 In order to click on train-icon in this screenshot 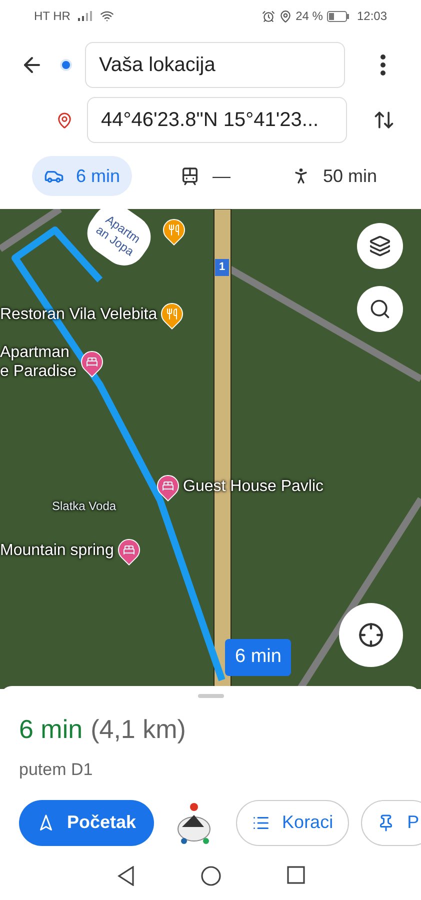, I will do `click(190, 176)`.